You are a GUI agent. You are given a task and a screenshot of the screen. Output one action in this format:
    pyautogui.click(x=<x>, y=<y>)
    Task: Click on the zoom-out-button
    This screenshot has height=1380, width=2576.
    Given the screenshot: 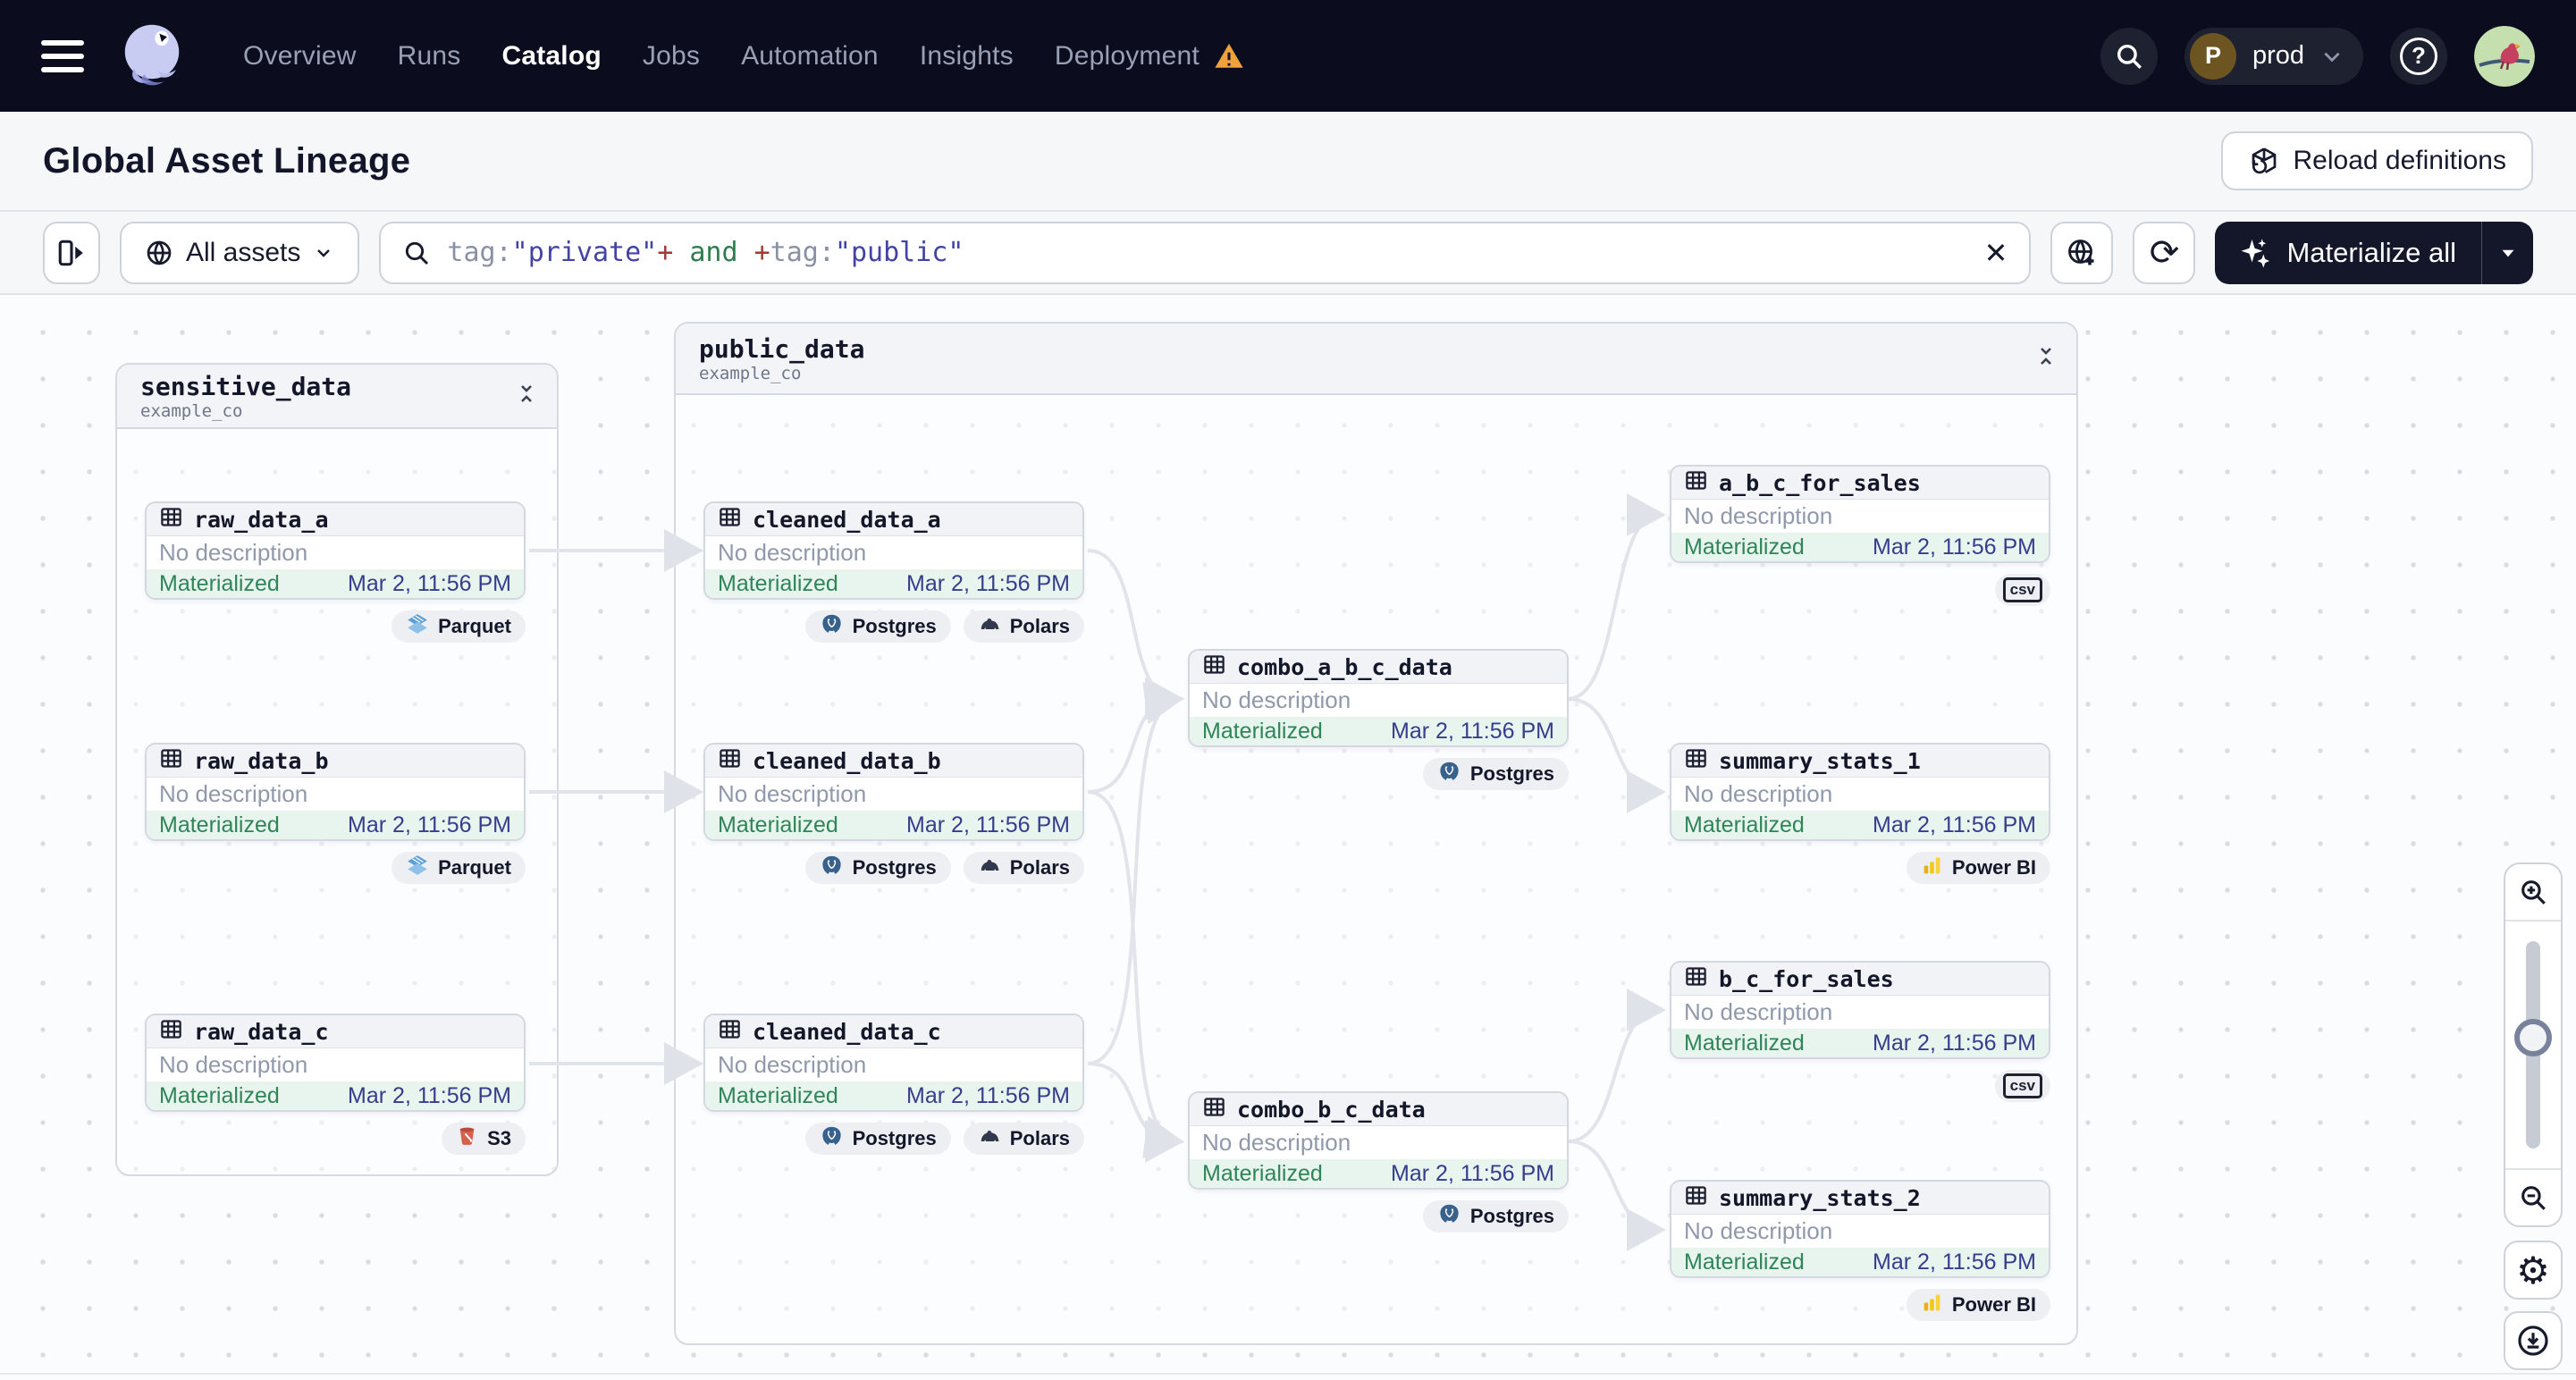 What is the action you would take?
    pyautogui.click(x=2533, y=1197)
    